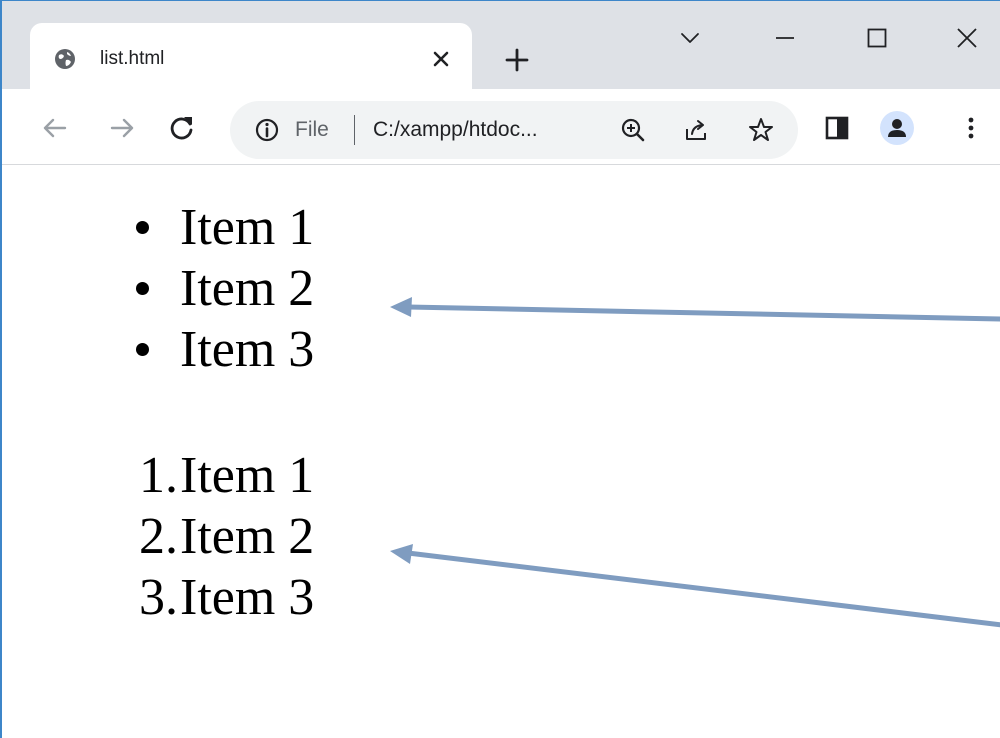  What do you see at coordinates (967, 38) in the screenshot?
I see `close-icon` at bounding box center [967, 38].